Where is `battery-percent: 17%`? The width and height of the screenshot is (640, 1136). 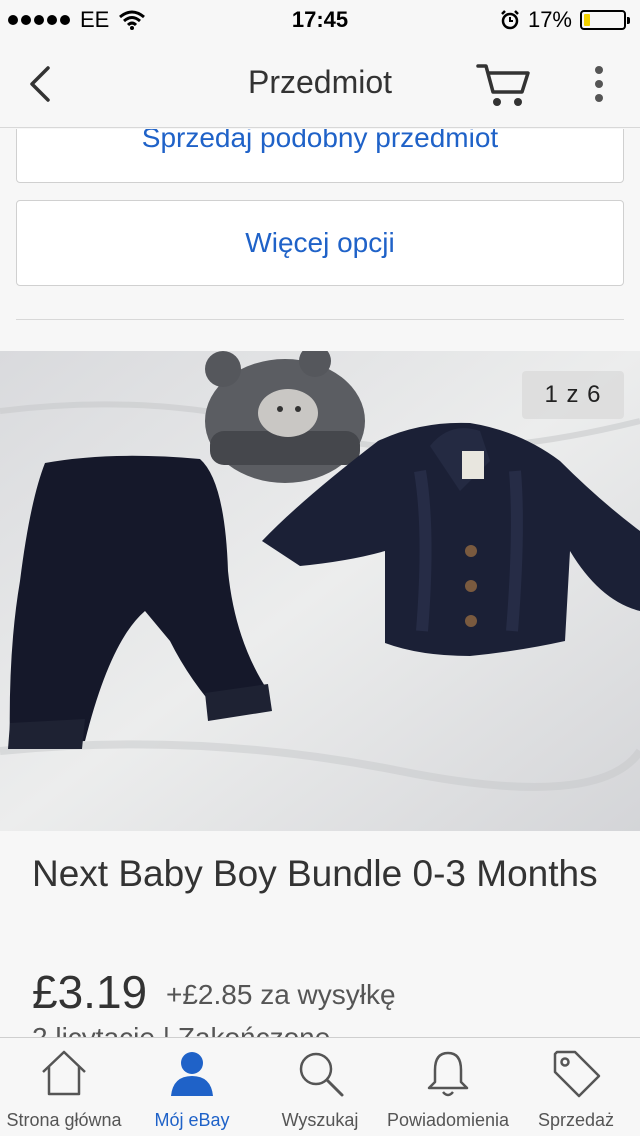
battery-percent: 17% is located at coordinates (549, 19).